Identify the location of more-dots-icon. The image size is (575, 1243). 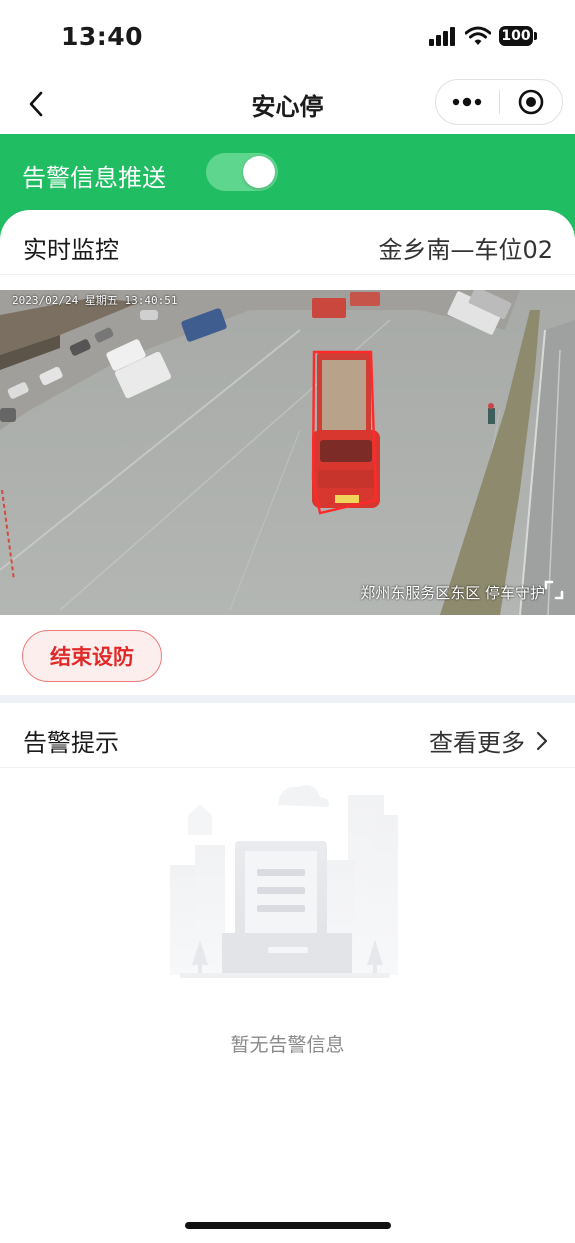
(467, 102).